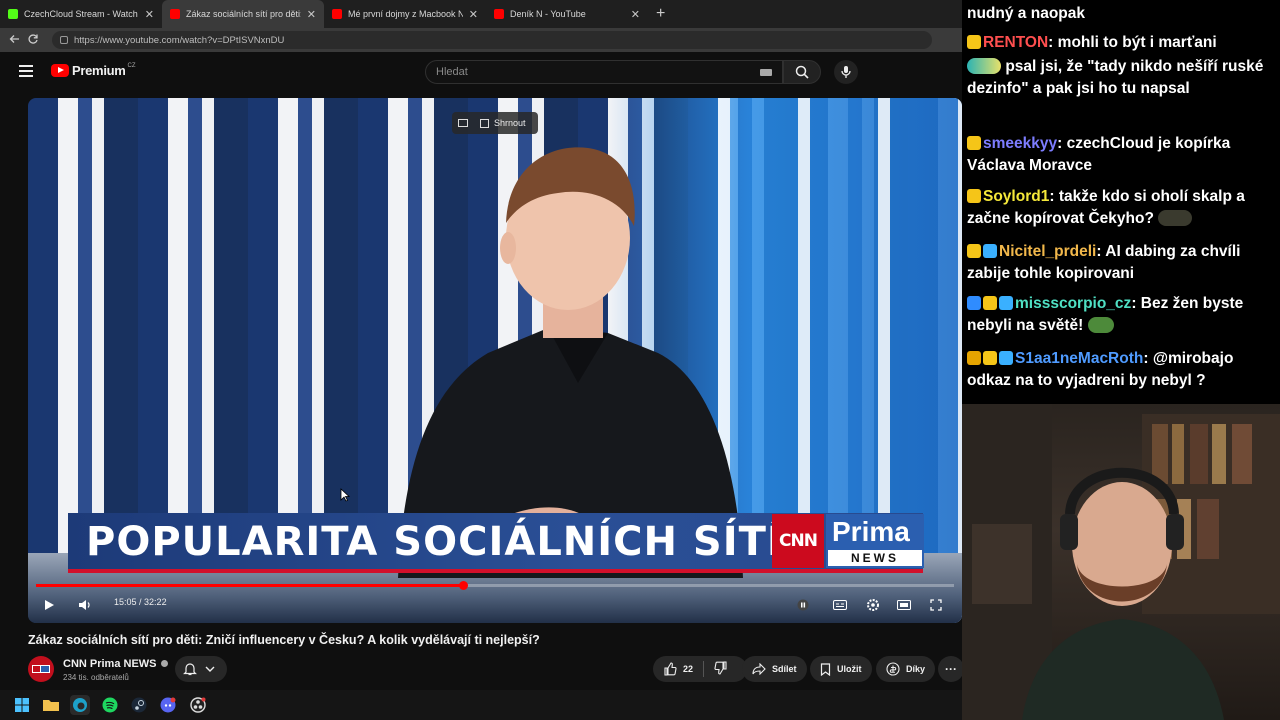 The image size is (1280, 720). What do you see at coordinates (125, 602) in the screenshot?
I see `time-current: 15:05` at bounding box center [125, 602].